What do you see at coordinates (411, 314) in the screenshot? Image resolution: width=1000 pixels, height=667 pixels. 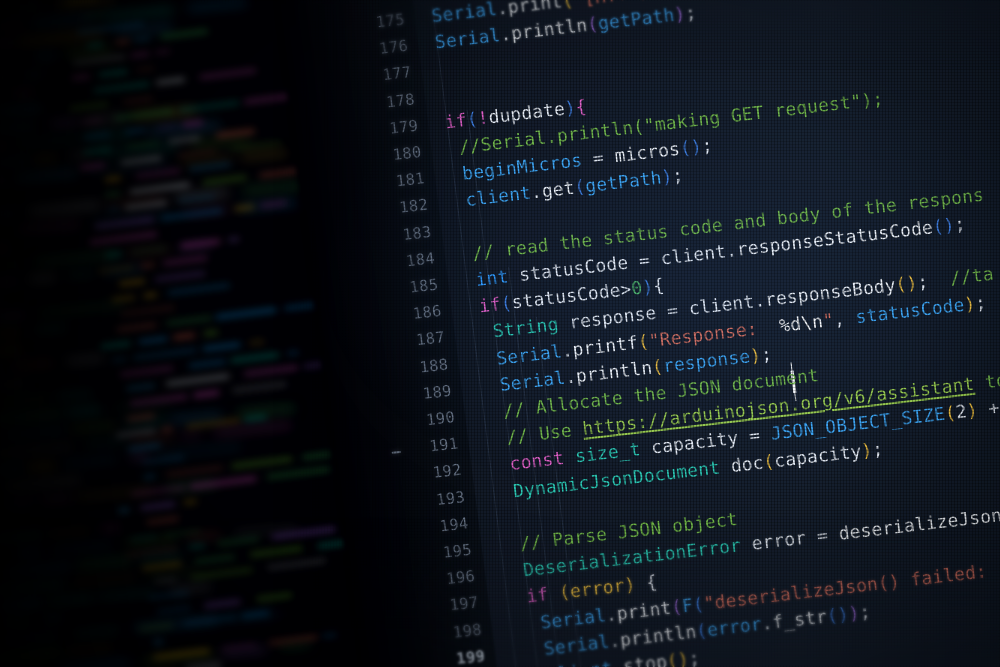 I see `line-number: 186` at bounding box center [411, 314].